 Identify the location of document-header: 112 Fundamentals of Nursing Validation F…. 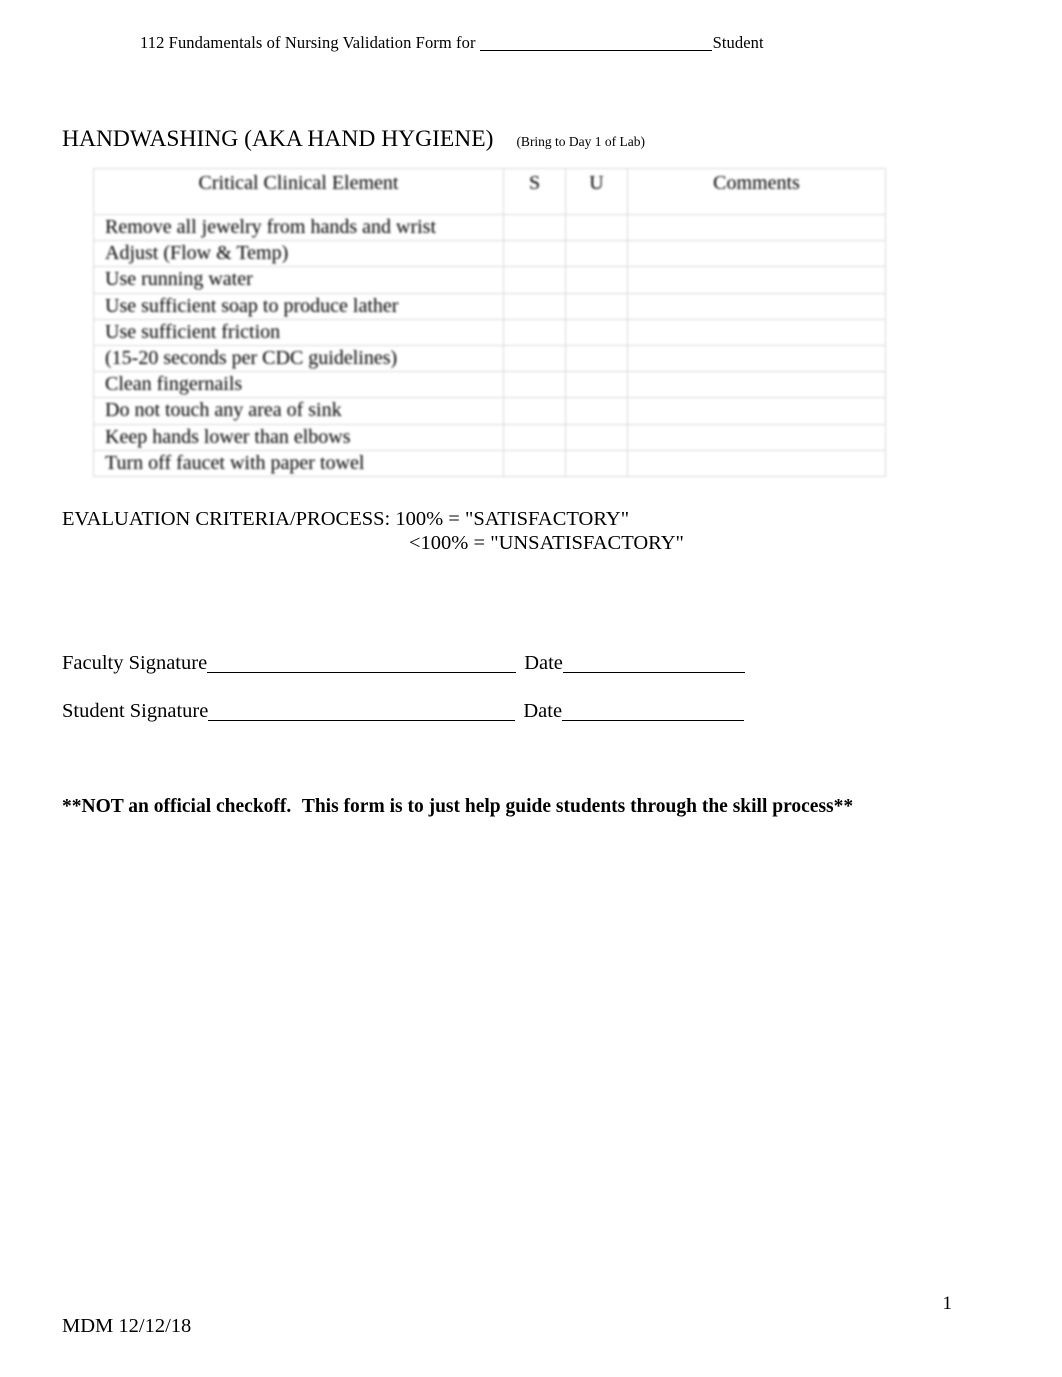
(452, 43).